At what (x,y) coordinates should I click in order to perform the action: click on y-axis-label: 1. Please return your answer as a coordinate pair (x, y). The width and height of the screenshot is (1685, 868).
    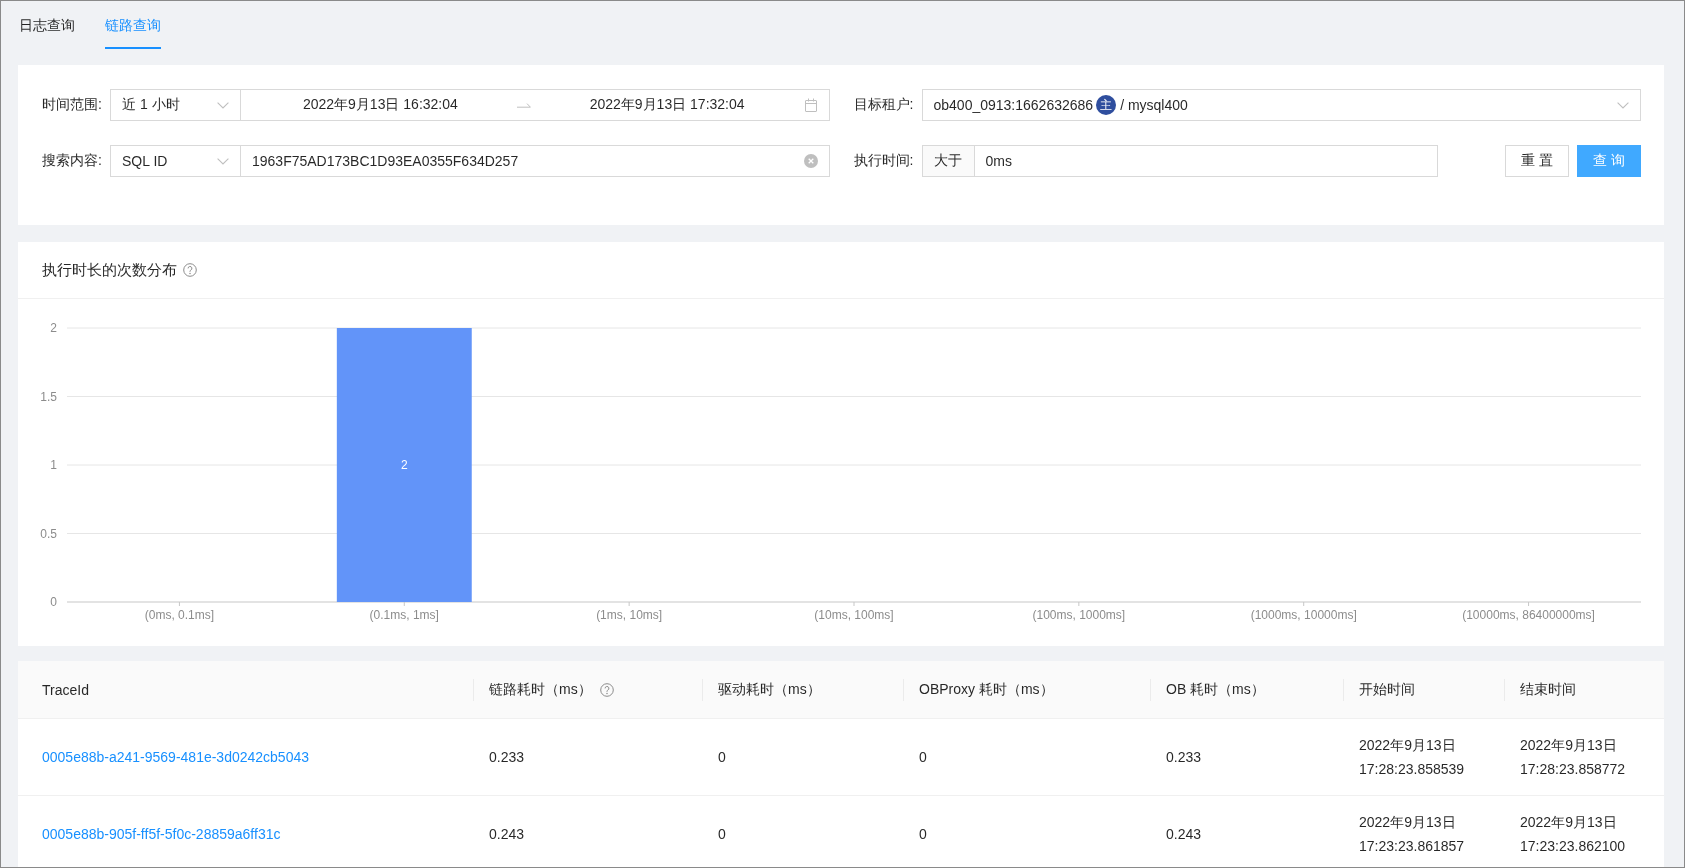
    Looking at the image, I should click on (53, 465).